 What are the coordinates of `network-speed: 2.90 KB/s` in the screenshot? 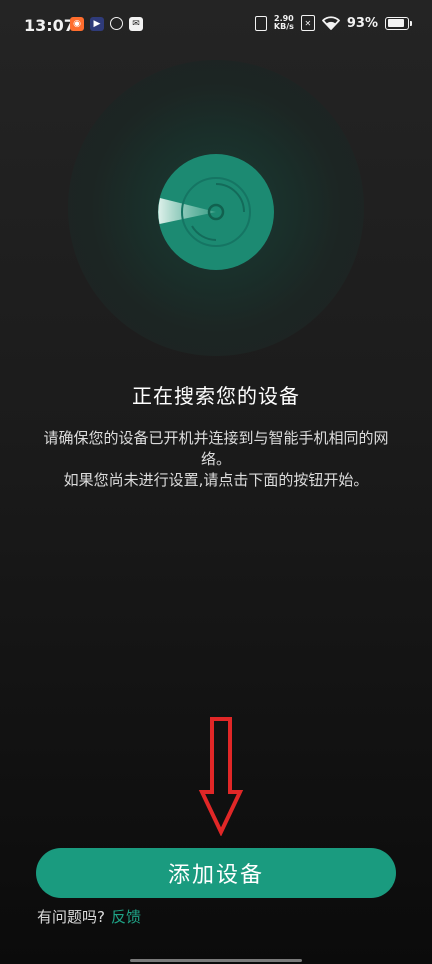 It's located at (284, 23).